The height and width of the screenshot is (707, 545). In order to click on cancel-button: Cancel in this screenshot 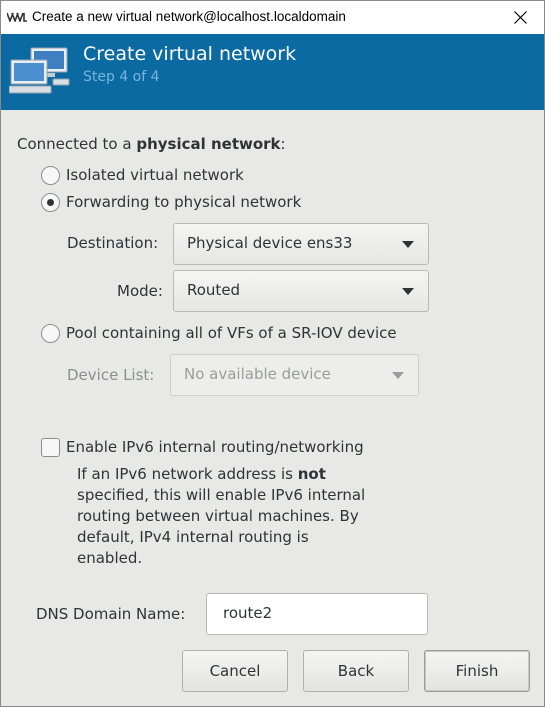, I will do `click(235, 671)`.